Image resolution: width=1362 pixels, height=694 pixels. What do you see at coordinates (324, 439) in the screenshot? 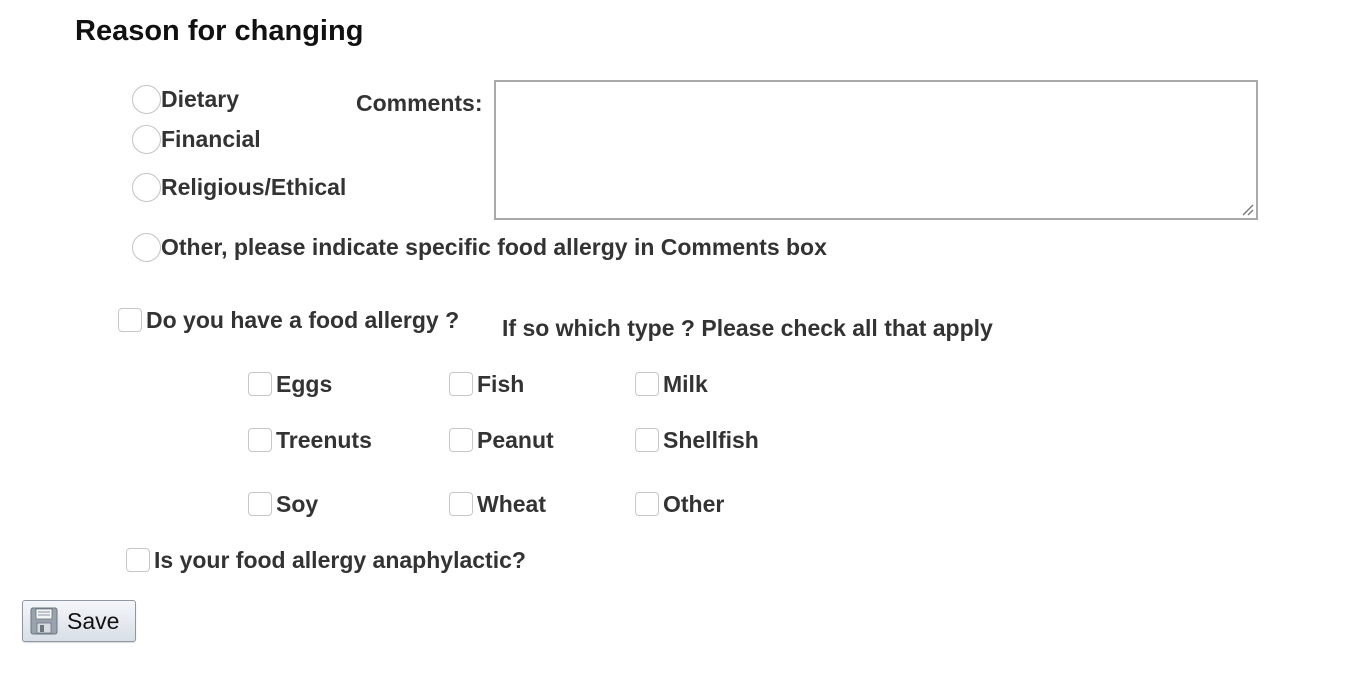
I see `treenuts-label: Treenuts` at bounding box center [324, 439].